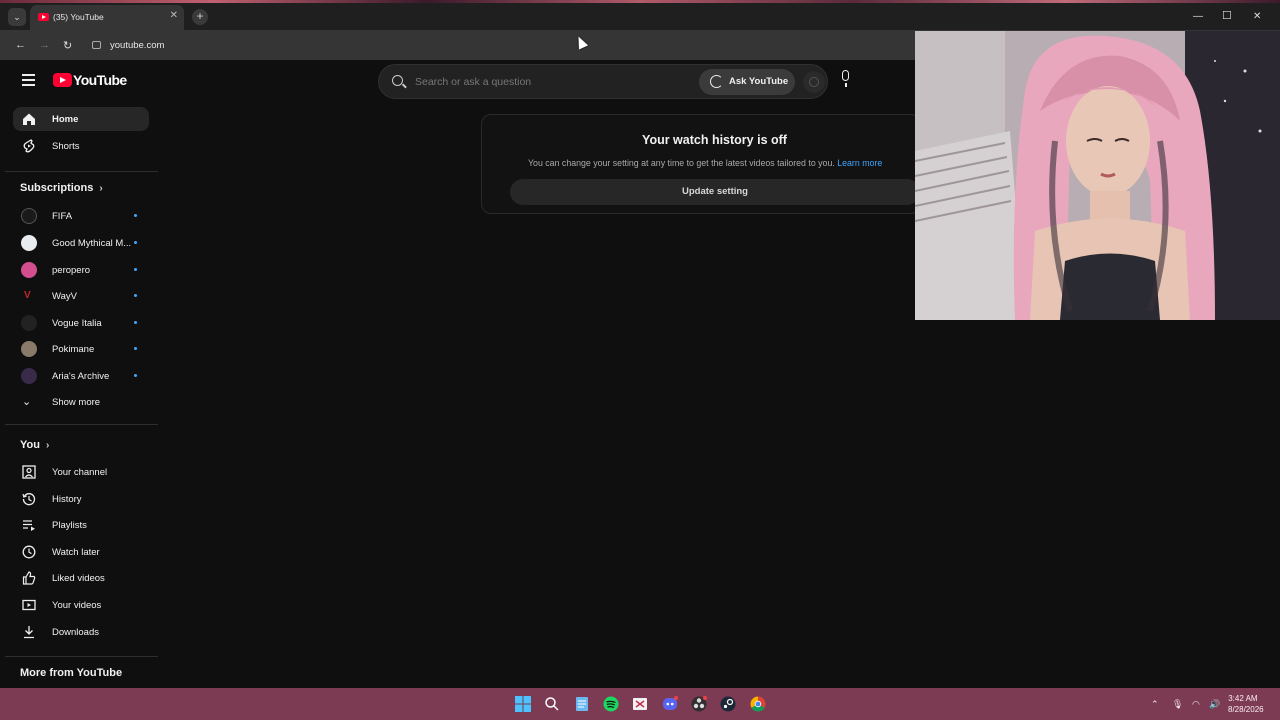 The height and width of the screenshot is (720, 1280). Describe the element at coordinates (81, 216) in the screenshot. I see `subscription-item: FIFA` at that location.